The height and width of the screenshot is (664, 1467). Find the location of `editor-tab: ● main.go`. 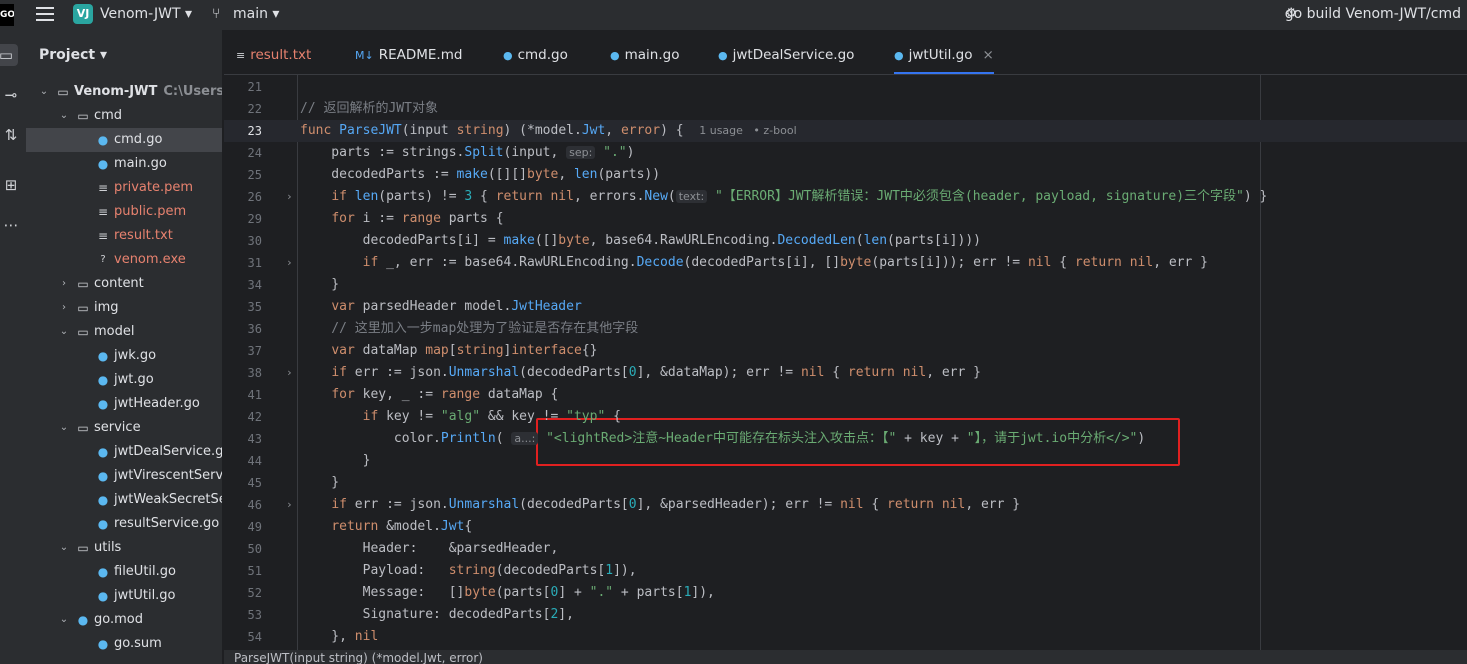

editor-tab: ● main.go is located at coordinates (644, 52).